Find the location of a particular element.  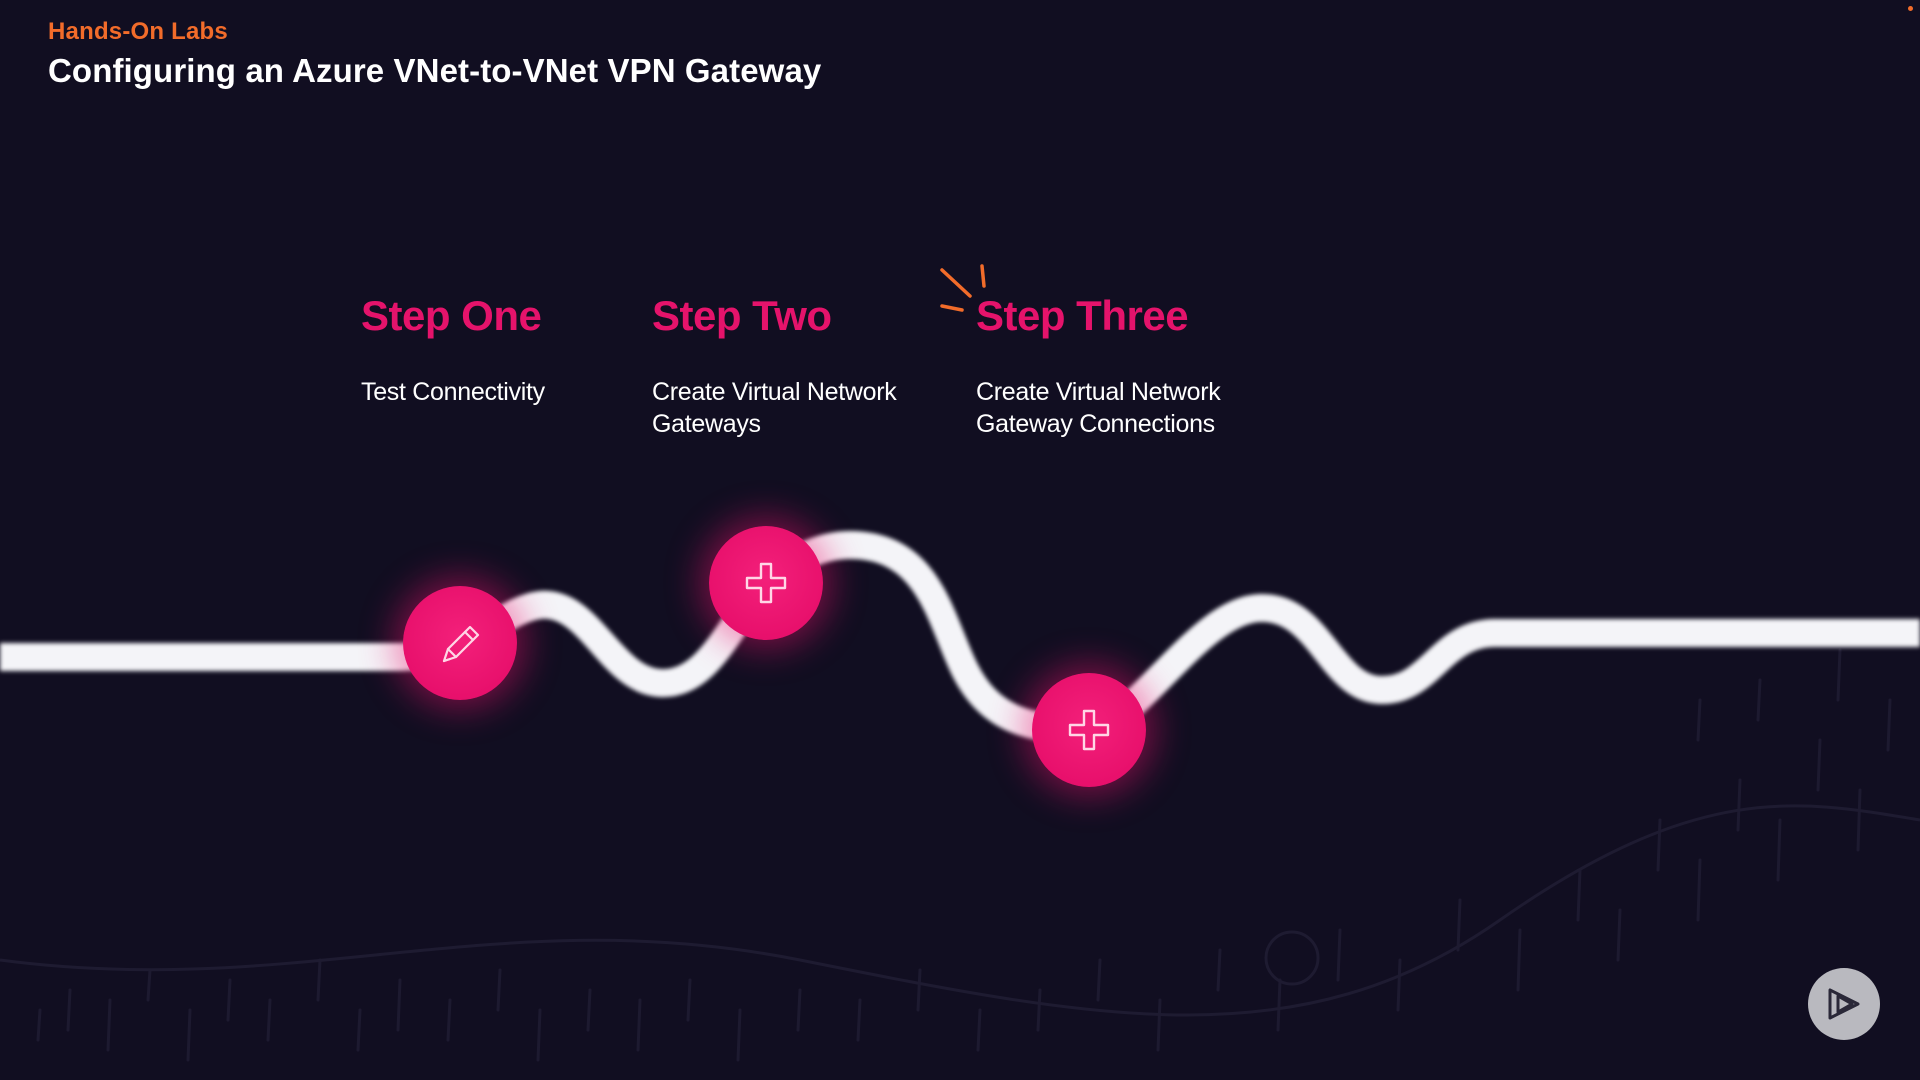

play-button is located at coordinates (1844, 1004).